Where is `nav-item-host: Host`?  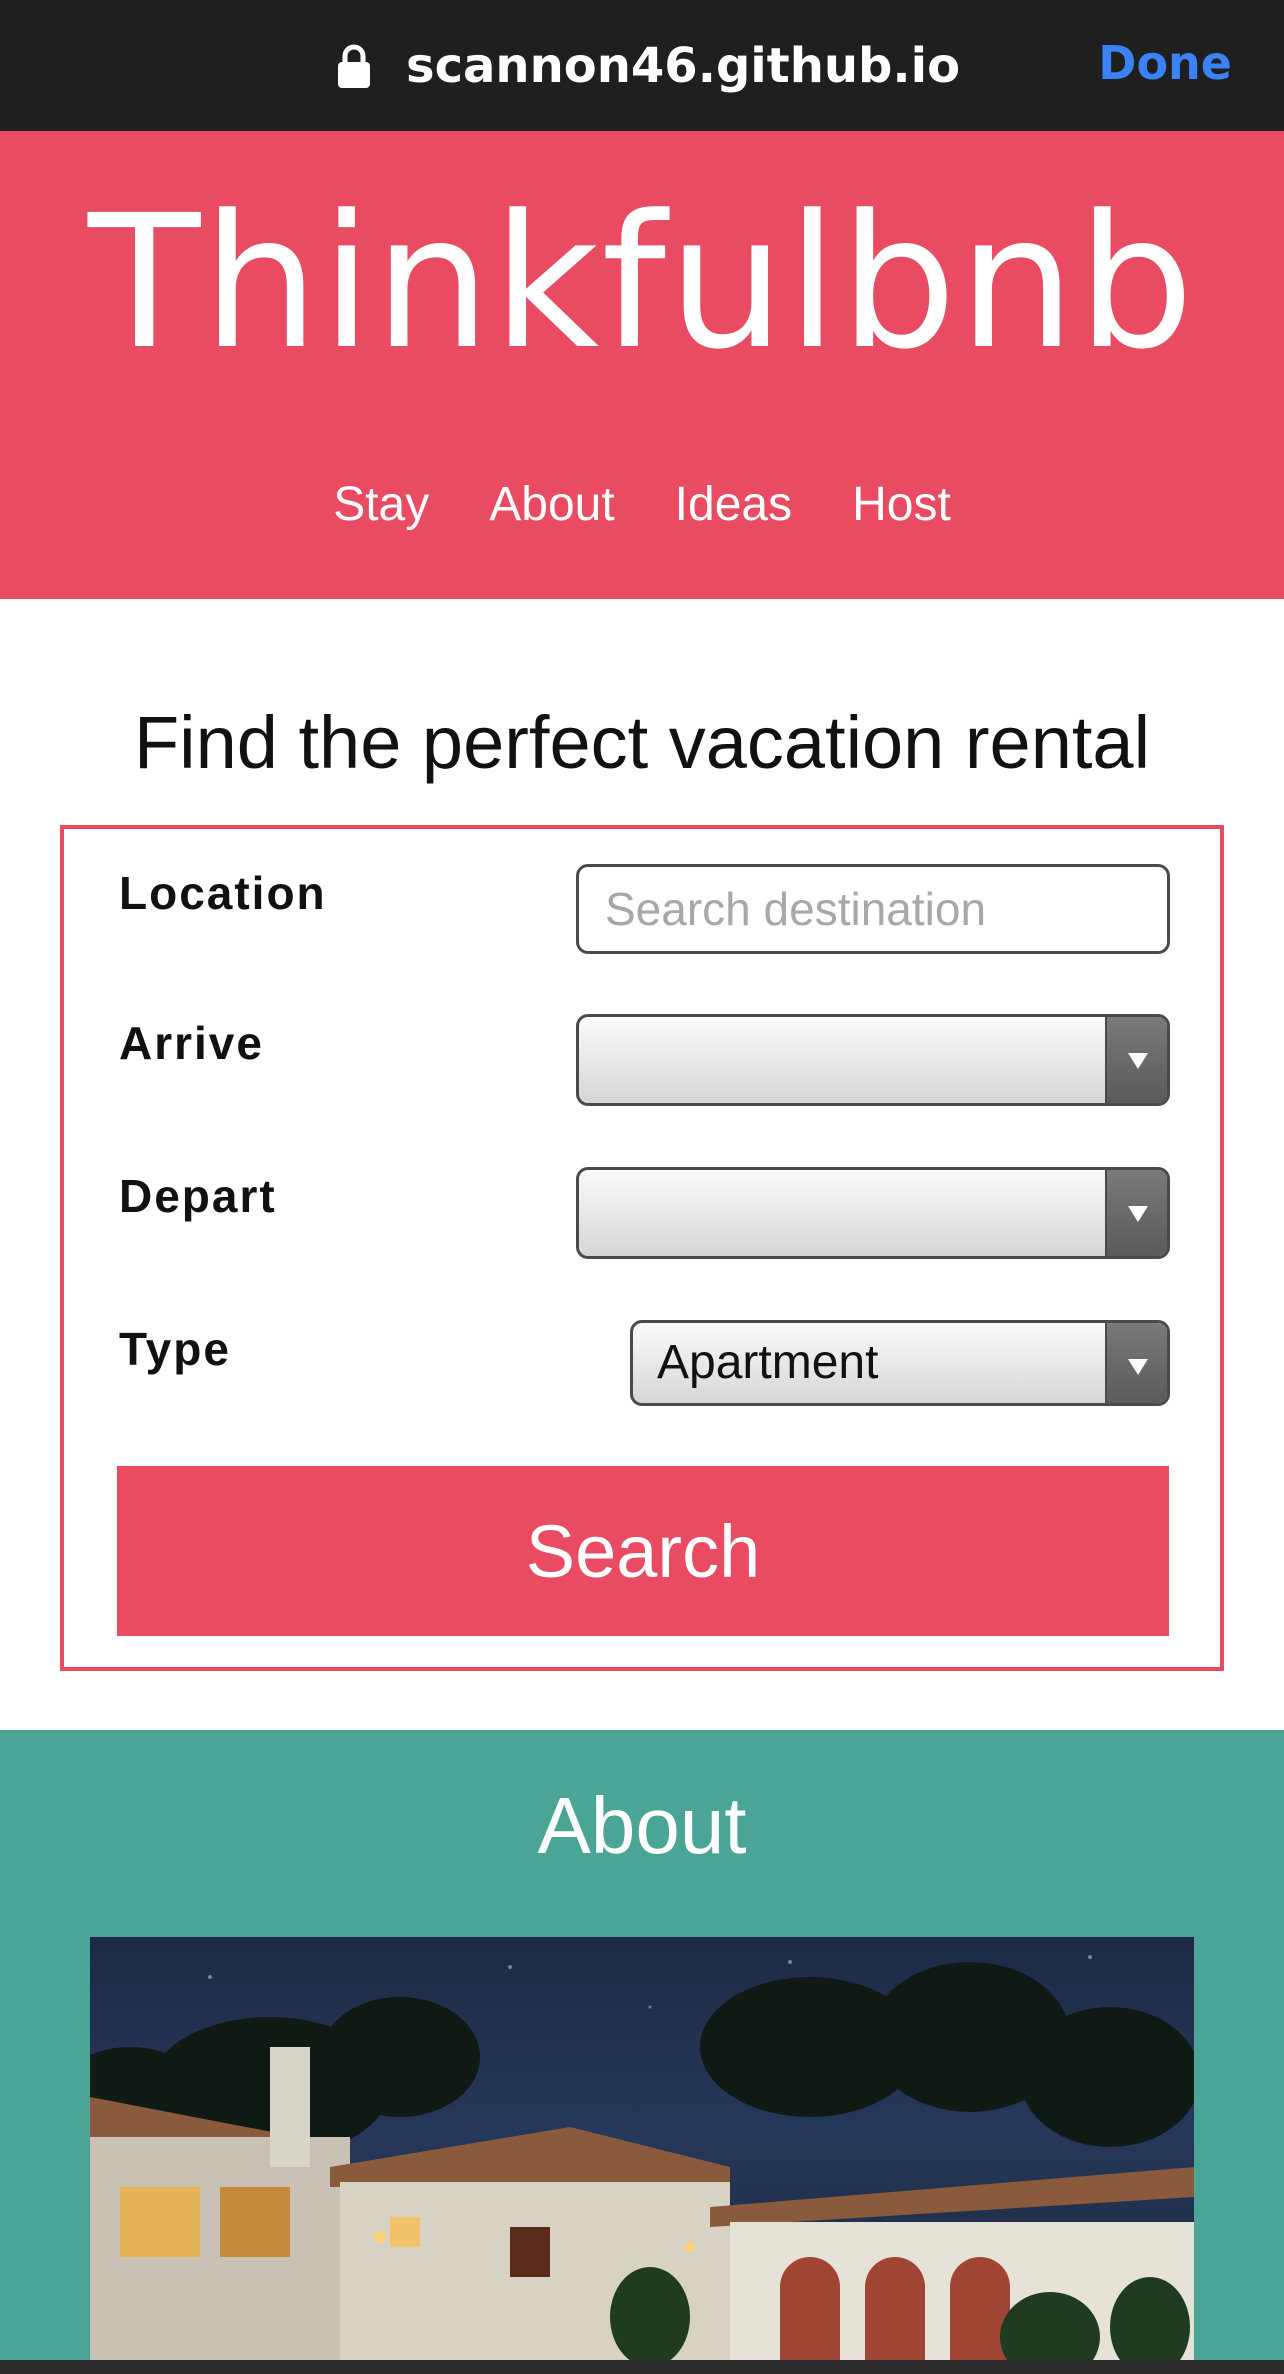
nav-item-host: Host is located at coordinates (901, 504).